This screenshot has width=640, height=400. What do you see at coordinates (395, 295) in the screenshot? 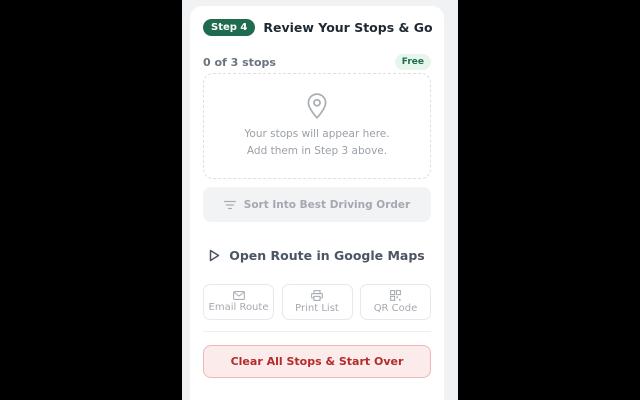
I see `qr-code-icon` at bounding box center [395, 295].